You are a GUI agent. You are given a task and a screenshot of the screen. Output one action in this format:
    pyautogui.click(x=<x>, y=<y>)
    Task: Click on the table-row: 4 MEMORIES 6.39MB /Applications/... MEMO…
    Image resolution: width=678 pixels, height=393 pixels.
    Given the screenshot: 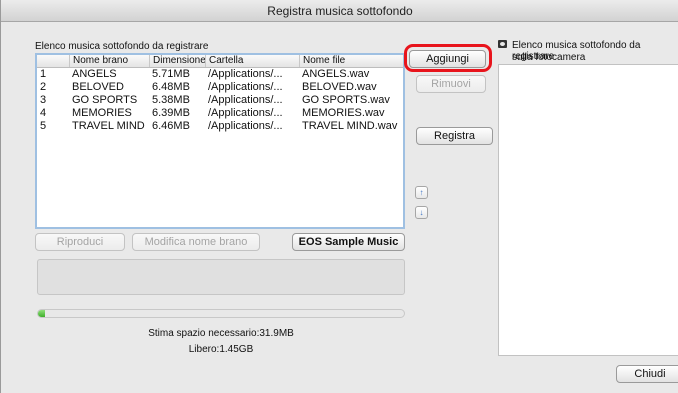 What is the action you would take?
    pyautogui.click(x=220, y=113)
    